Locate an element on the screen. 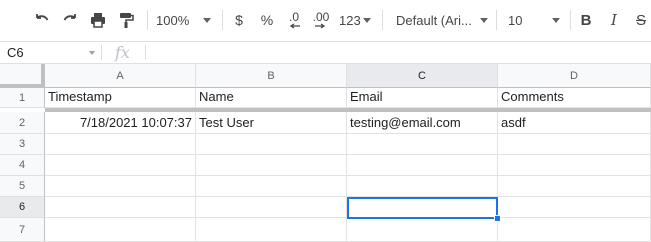 The image size is (651, 242). select-all-corner is located at coordinates (22, 76).